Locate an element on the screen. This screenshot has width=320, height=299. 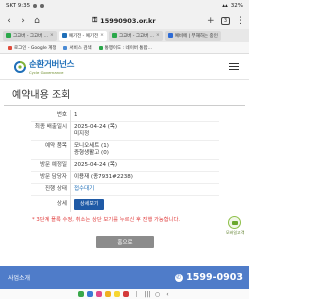
site-logo: 순환거버넌스 Cycle Governance is located at coordinates (44, 66).